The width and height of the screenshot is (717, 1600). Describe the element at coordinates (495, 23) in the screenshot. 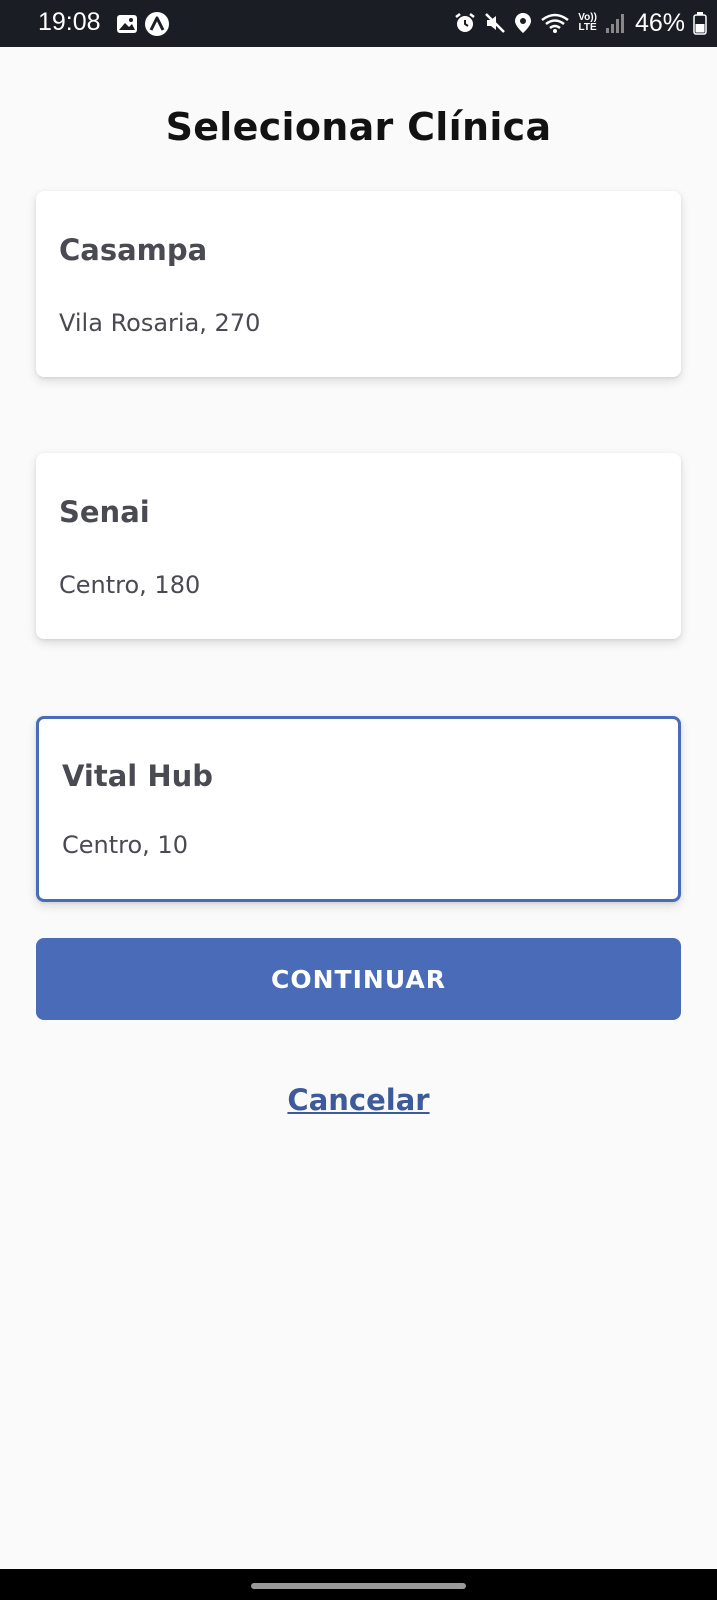

I see `mute-icon` at that location.